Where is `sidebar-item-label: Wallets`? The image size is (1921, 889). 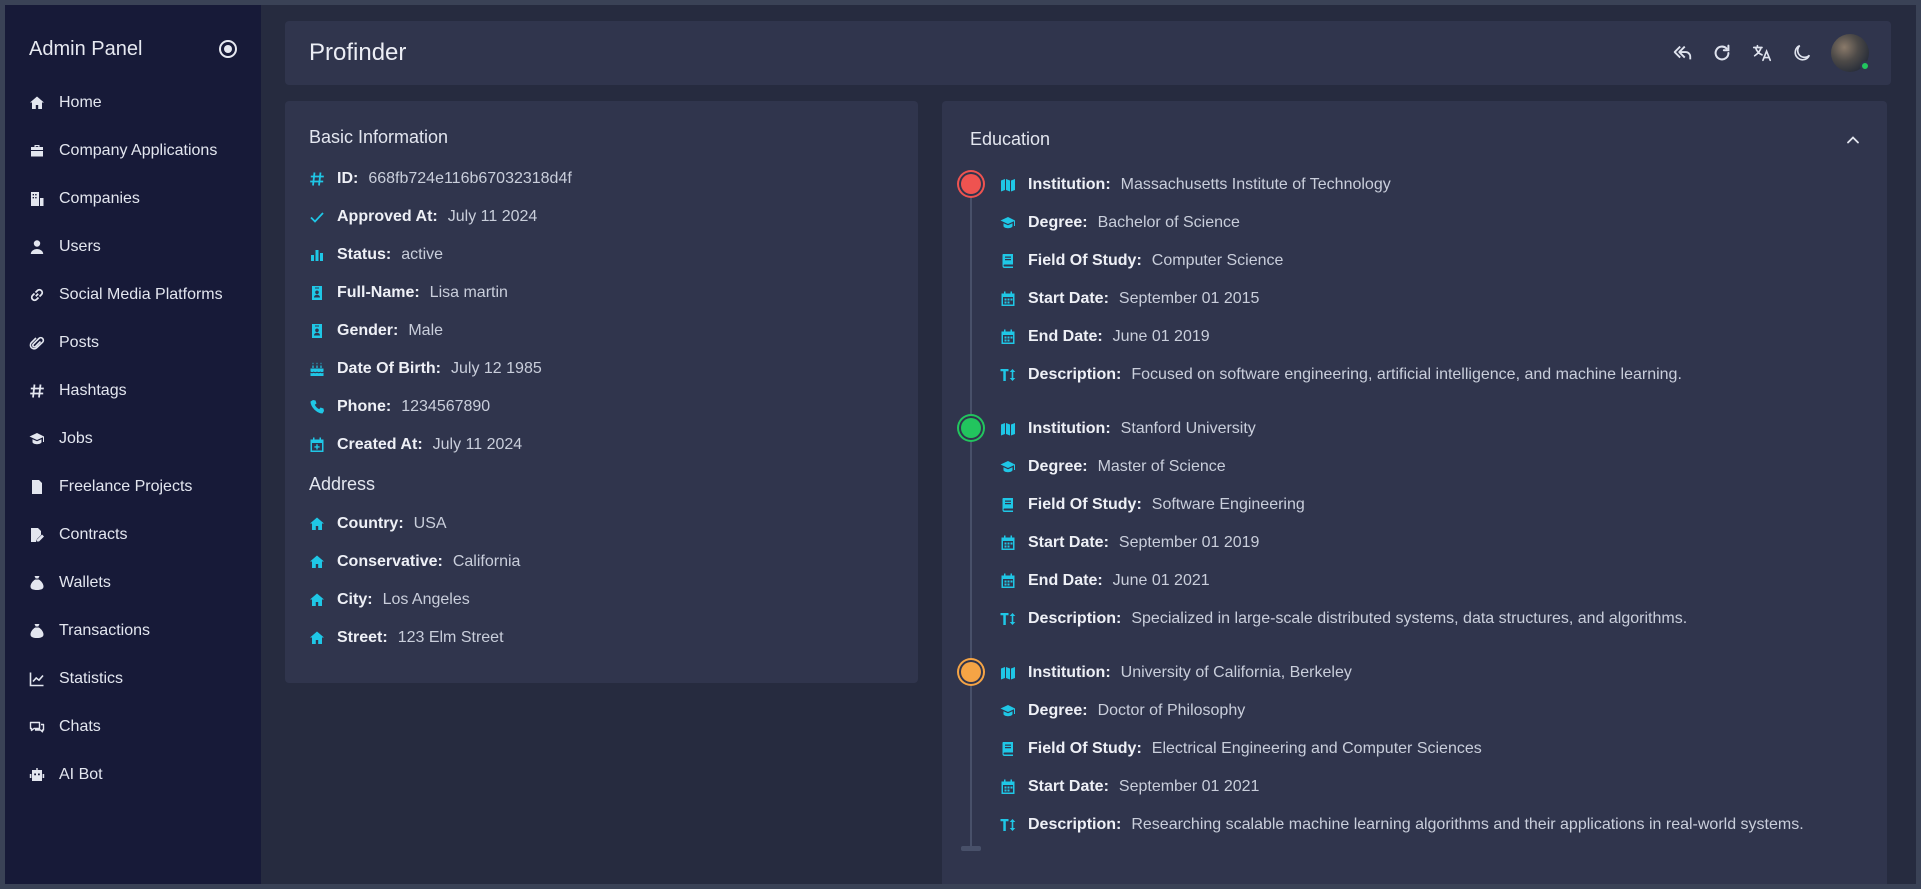
sidebar-item-label: Wallets is located at coordinates (85, 582).